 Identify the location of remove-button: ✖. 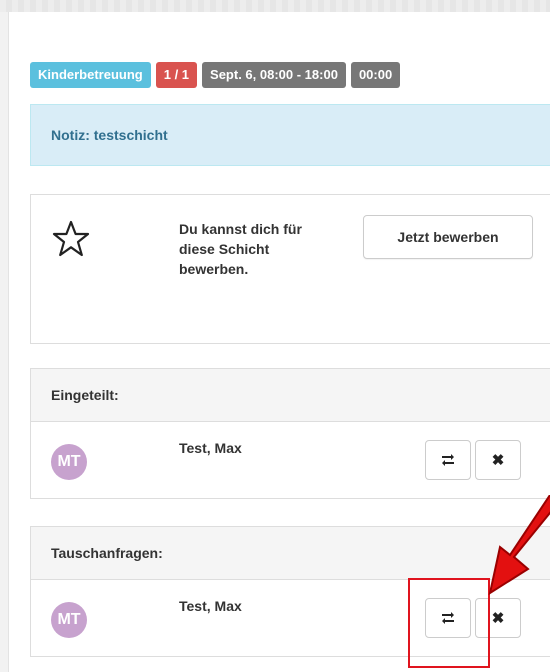
(498, 460).